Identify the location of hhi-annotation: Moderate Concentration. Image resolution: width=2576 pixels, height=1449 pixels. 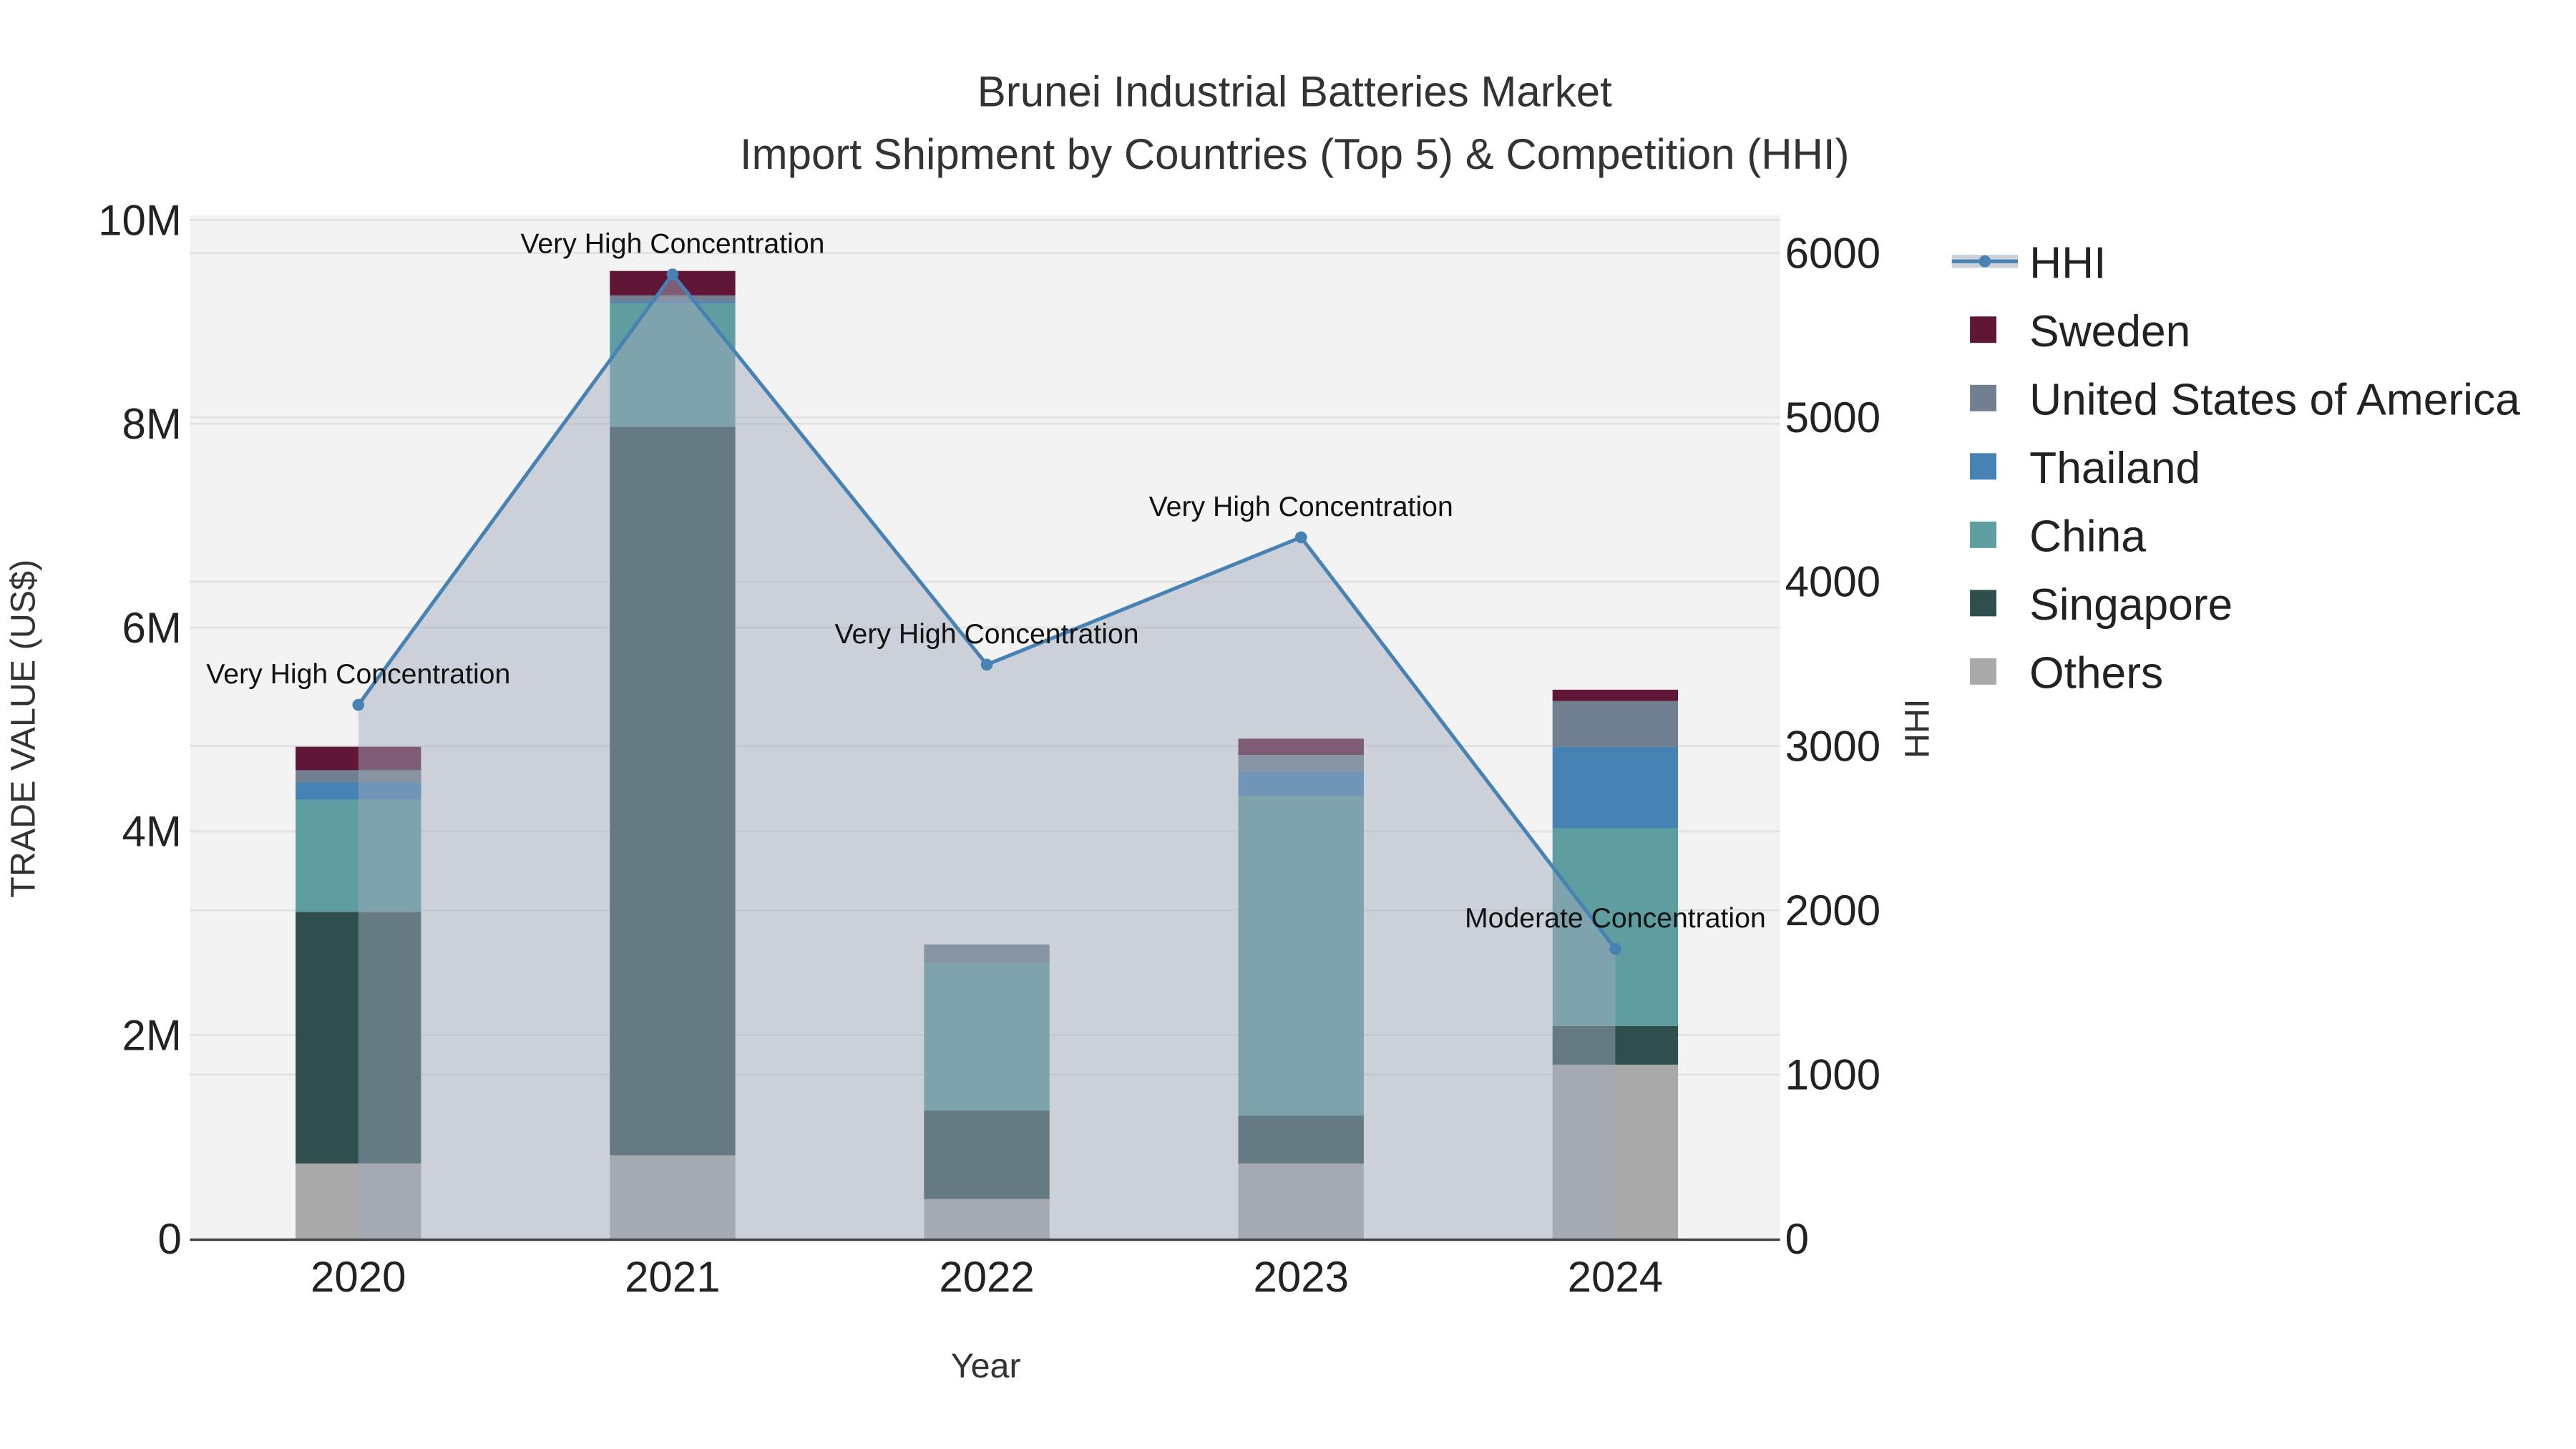
(1615, 918).